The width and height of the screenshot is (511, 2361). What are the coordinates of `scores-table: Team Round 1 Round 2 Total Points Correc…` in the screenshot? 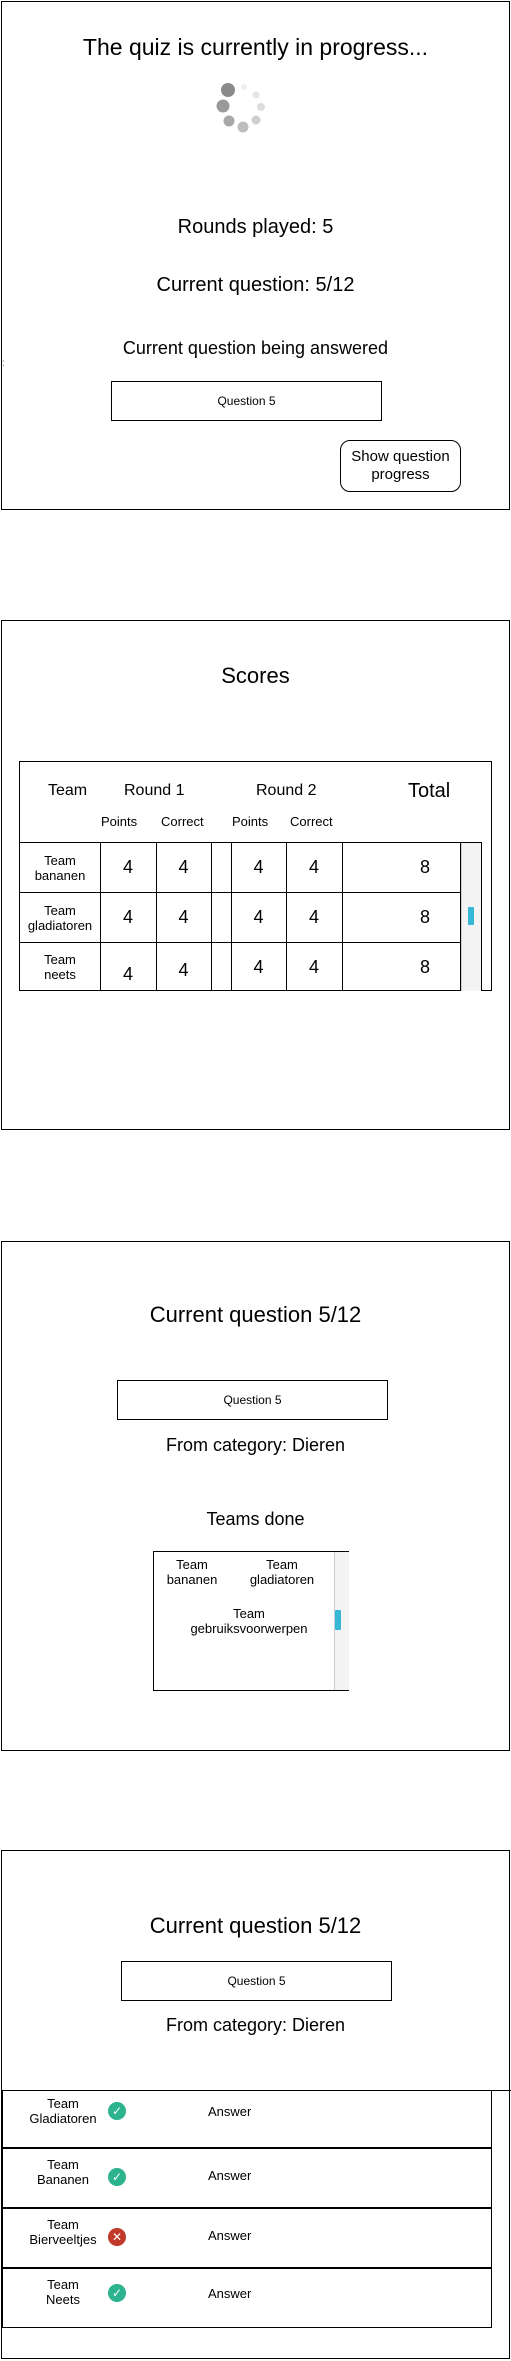 It's located at (255, 876).